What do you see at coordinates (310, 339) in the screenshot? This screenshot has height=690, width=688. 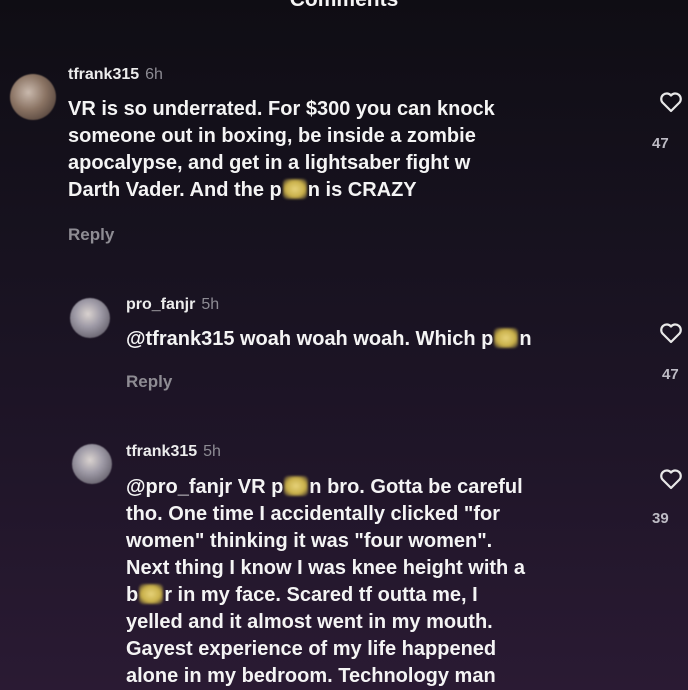 I see `comment-text-part: @tfrank315 woah woah woah. Which p` at bounding box center [310, 339].